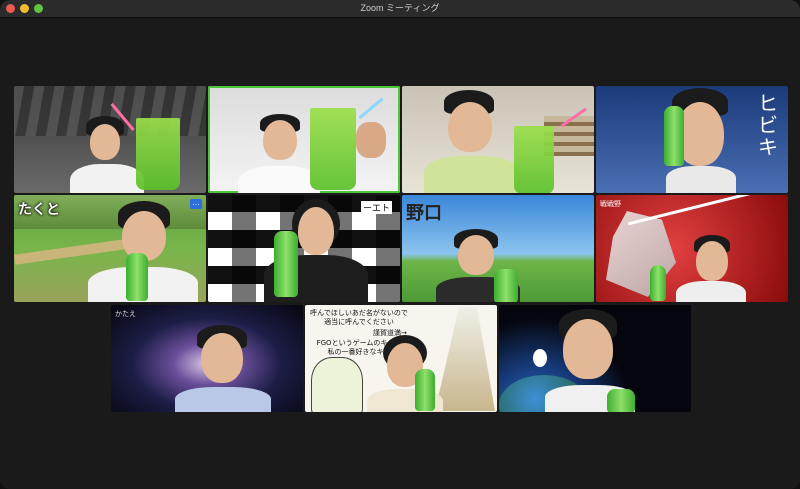 Image resolution: width=800 pixels, height=489 pixels. I want to click on participant-name: ヒビキ, so click(768, 125).